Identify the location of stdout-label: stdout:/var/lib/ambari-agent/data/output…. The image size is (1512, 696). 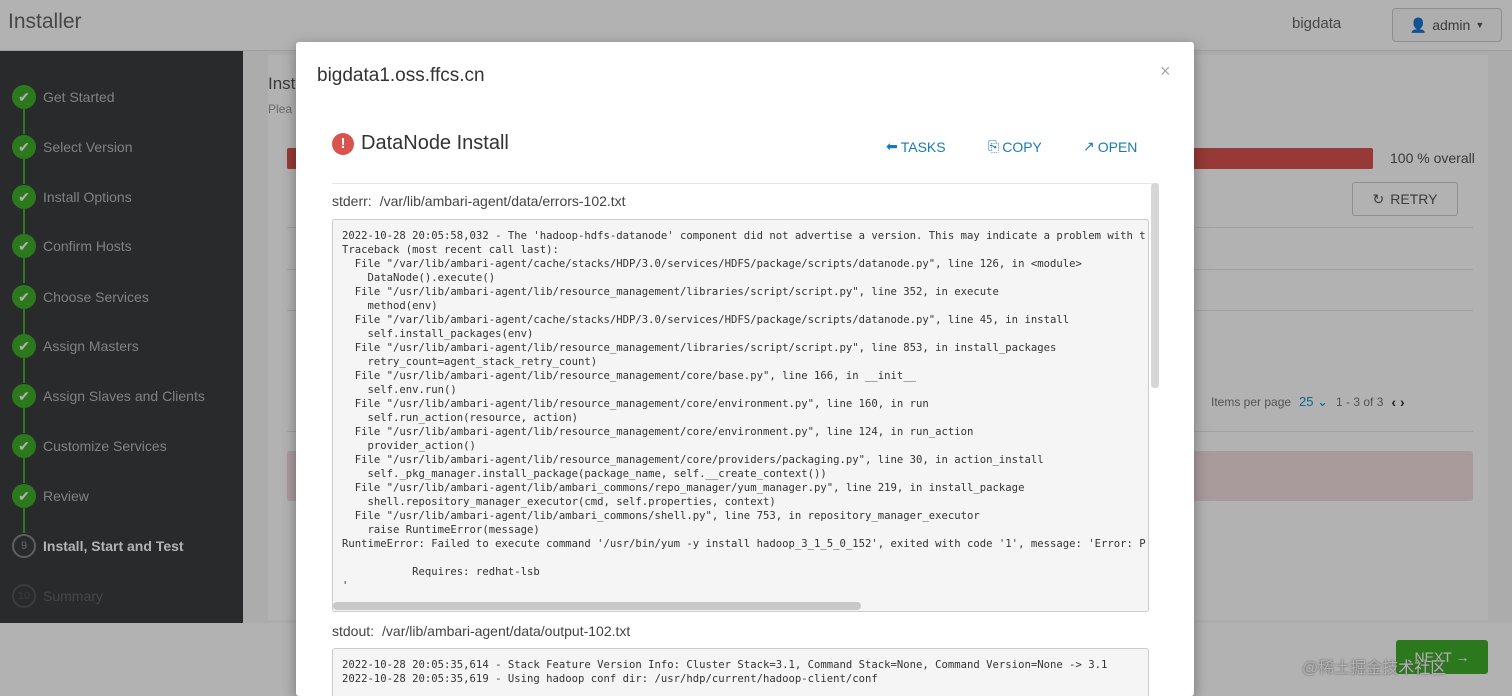
(481, 631).